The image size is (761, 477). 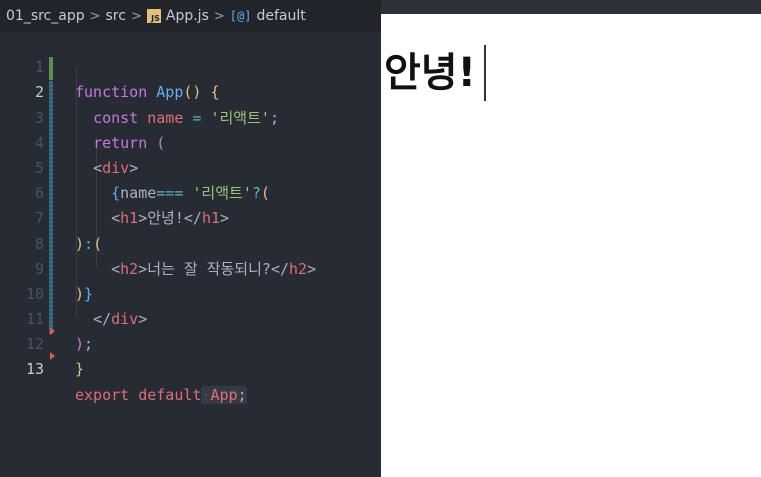 I want to click on token-keyword: default, so click(x=170, y=394).